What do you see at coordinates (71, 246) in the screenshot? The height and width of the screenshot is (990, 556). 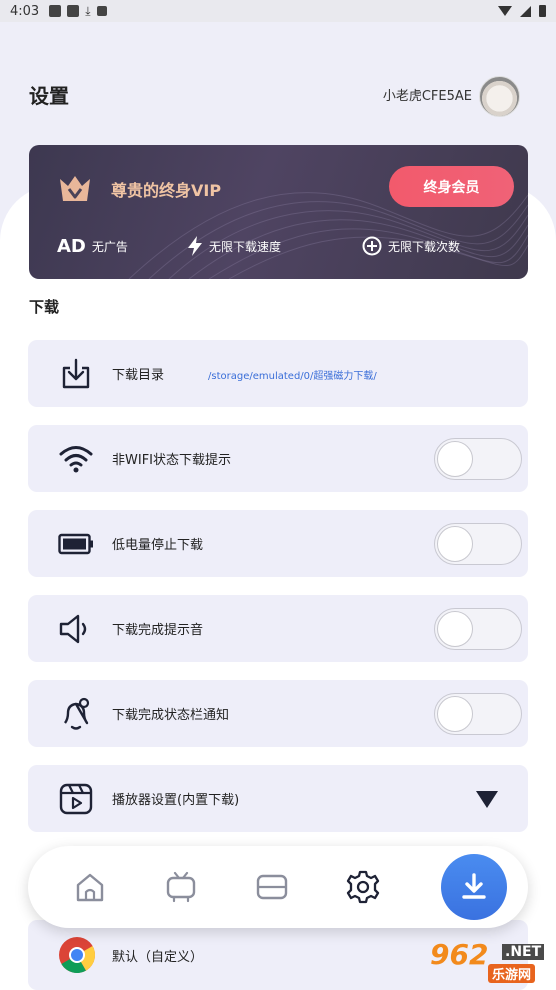 I see `ad-icon: AD` at bounding box center [71, 246].